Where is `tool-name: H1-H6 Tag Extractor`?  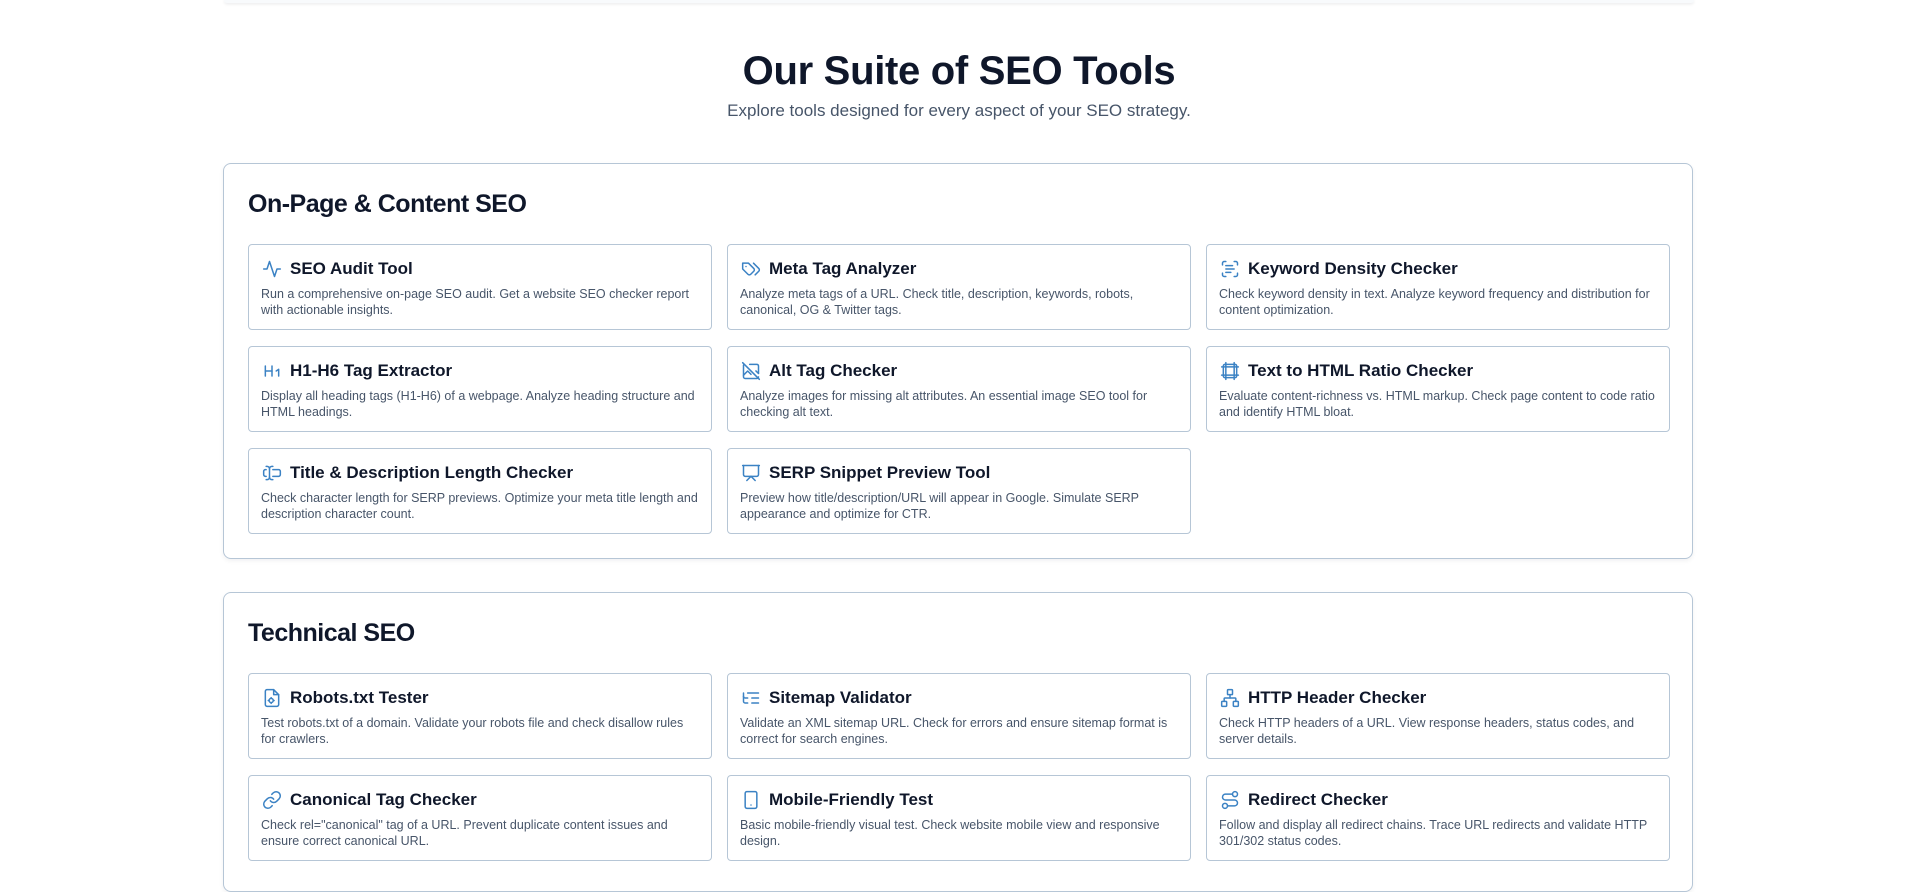 tool-name: H1-H6 Tag Extractor is located at coordinates (371, 370).